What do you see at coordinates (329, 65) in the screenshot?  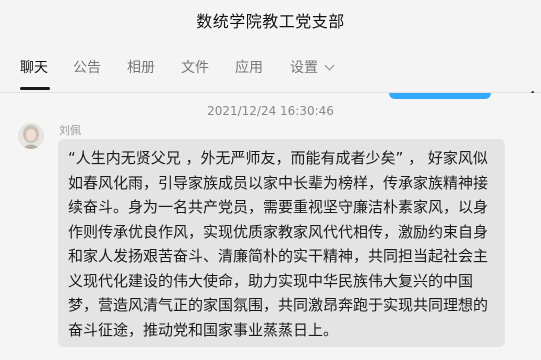 I see `chevron-down-icon` at bounding box center [329, 65].